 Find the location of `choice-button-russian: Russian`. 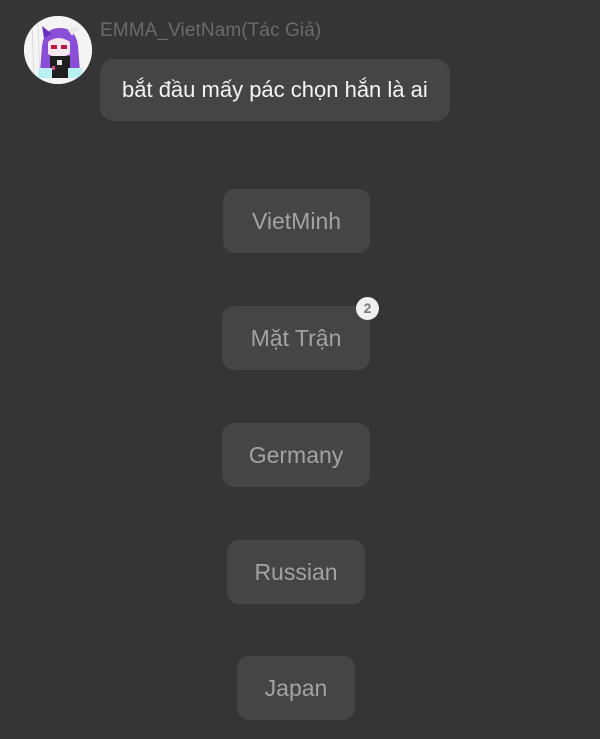

choice-button-russian: Russian is located at coordinates (296, 572).